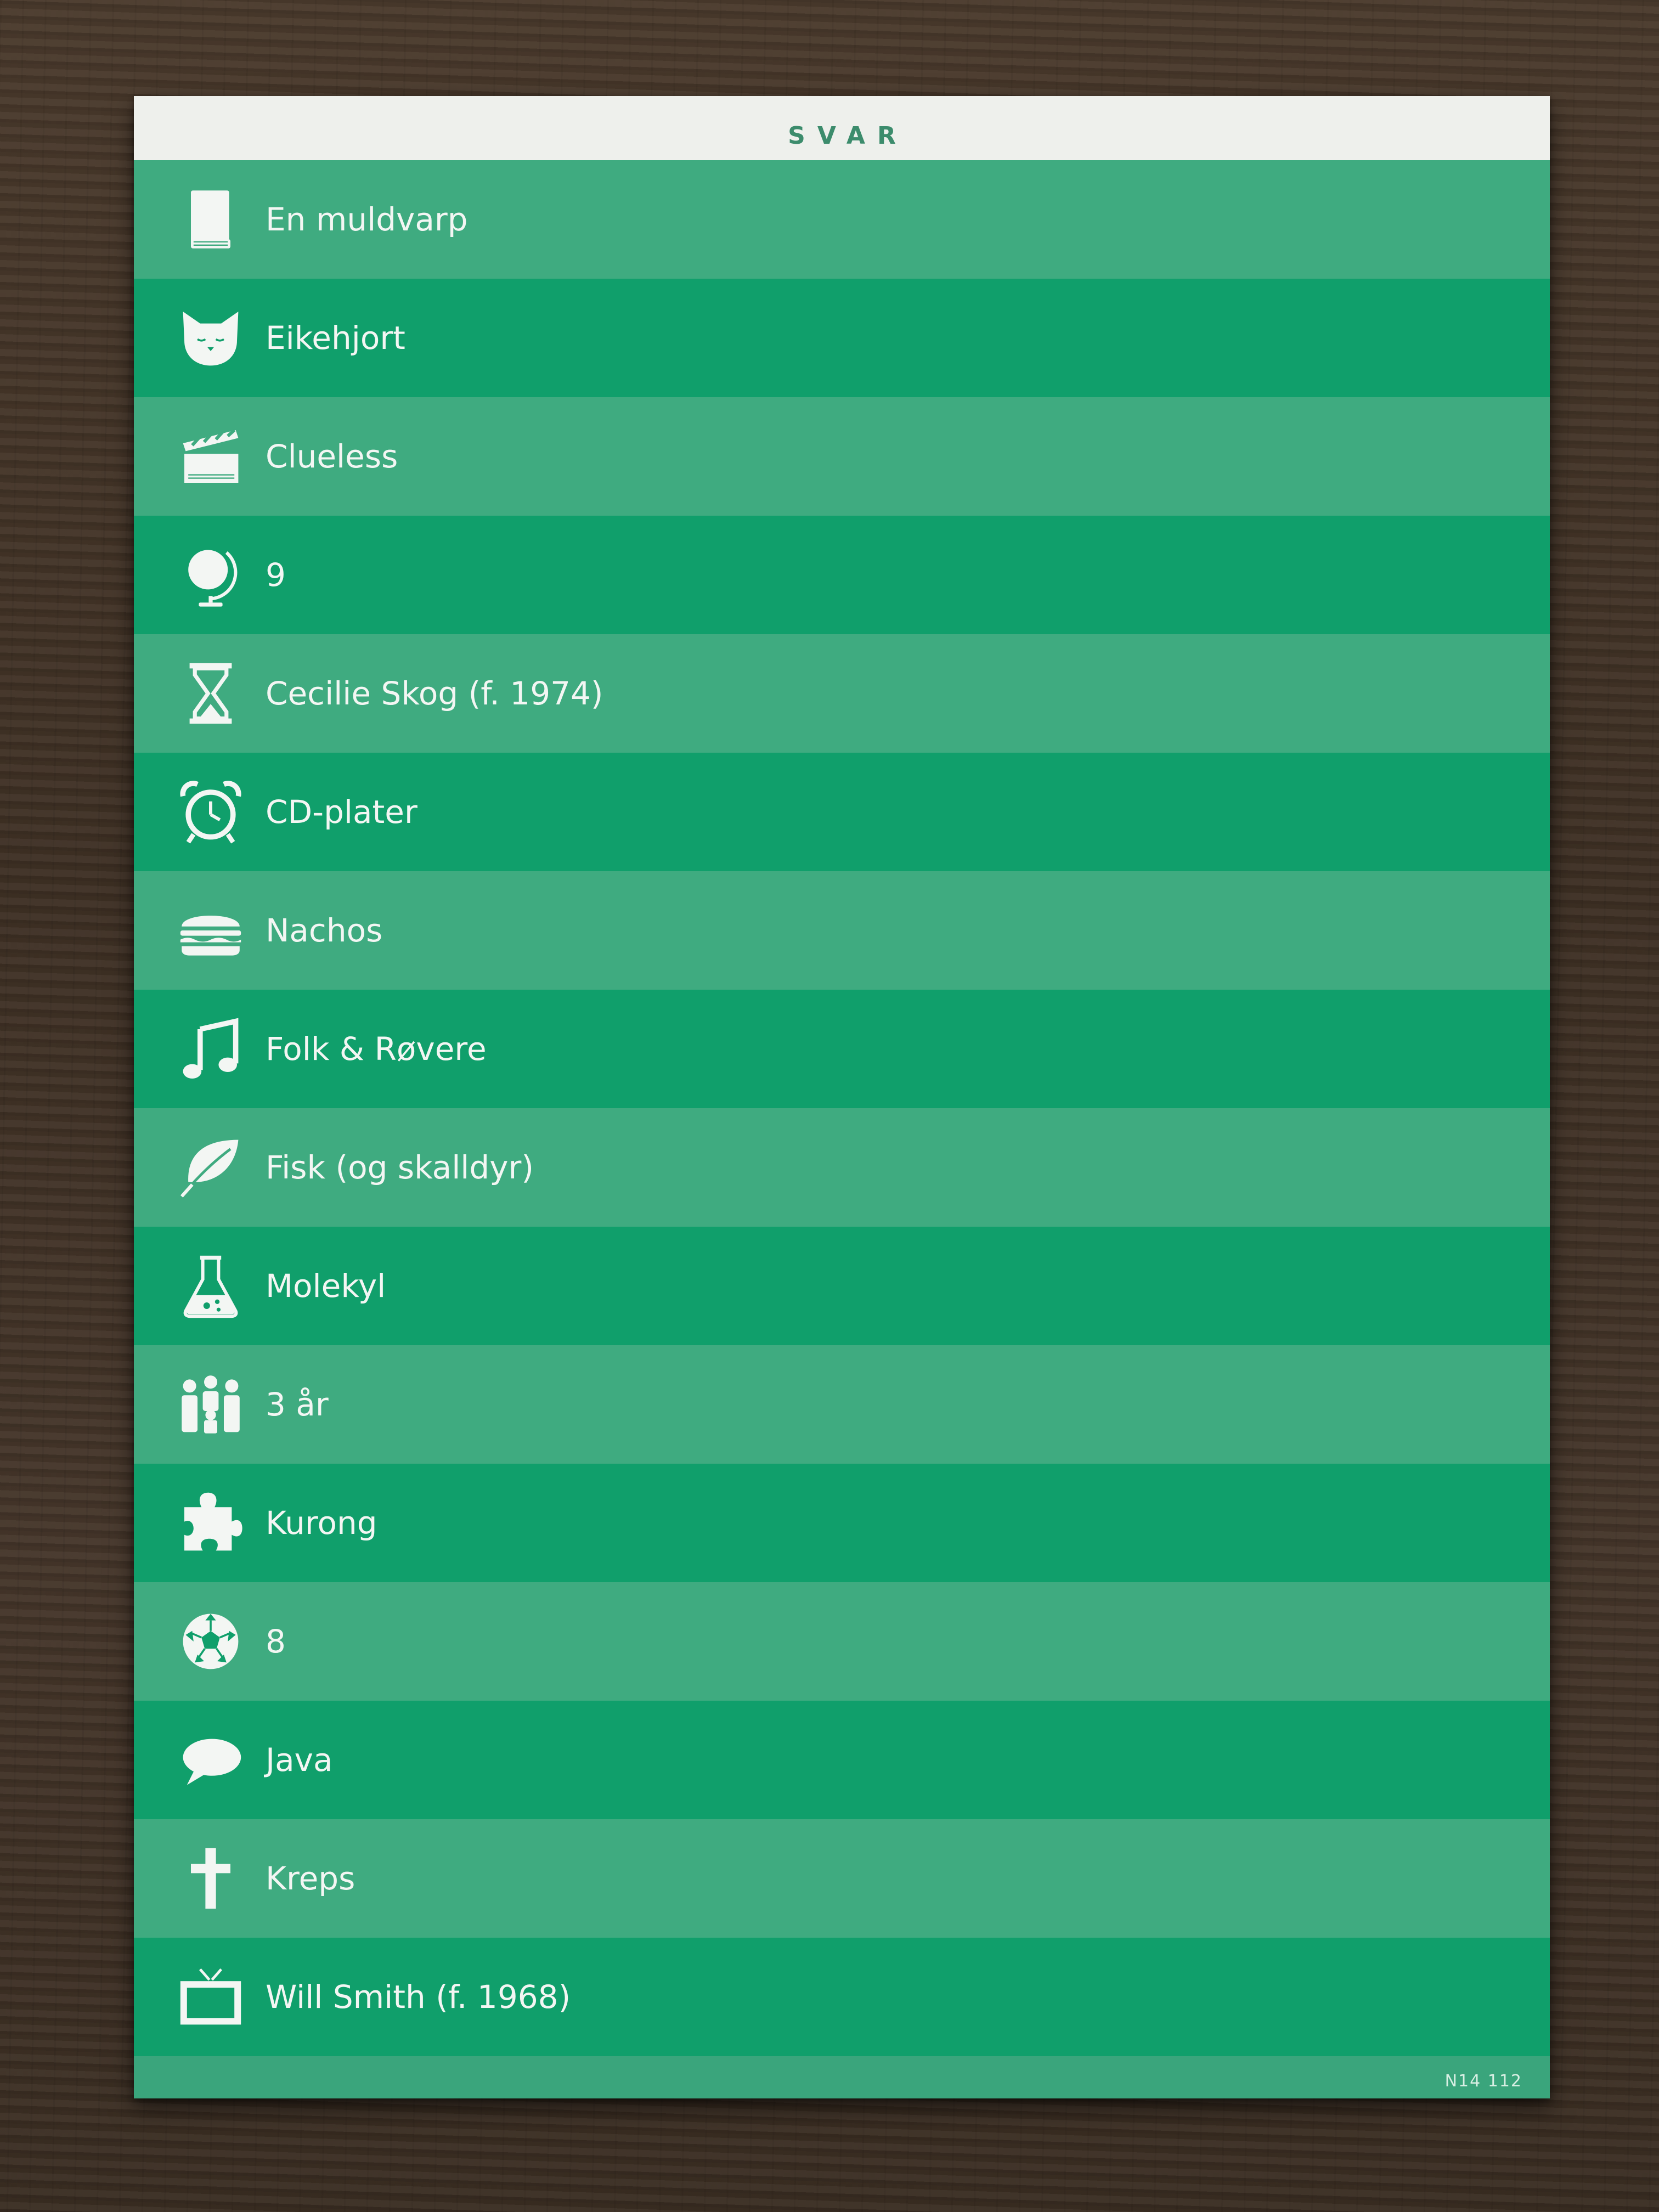 This screenshot has height=2212, width=1659. What do you see at coordinates (276, 575) in the screenshot?
I see `answer-text: 9` at bounding box center [276, 575].